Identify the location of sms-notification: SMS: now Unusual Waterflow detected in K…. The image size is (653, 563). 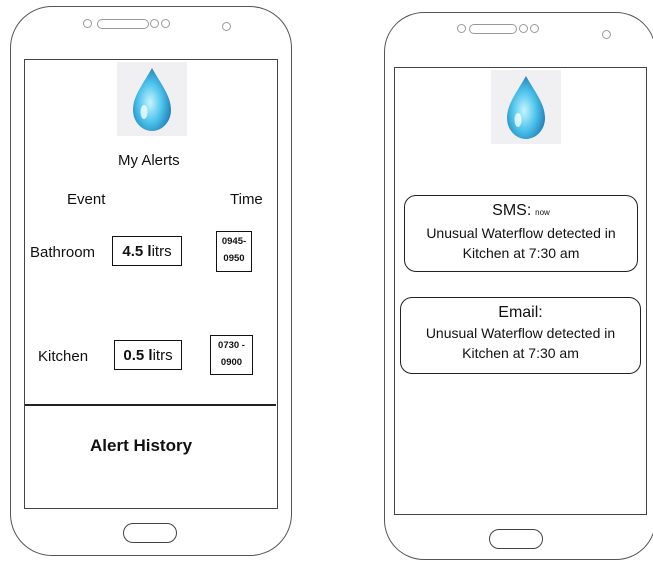
(521, 233).